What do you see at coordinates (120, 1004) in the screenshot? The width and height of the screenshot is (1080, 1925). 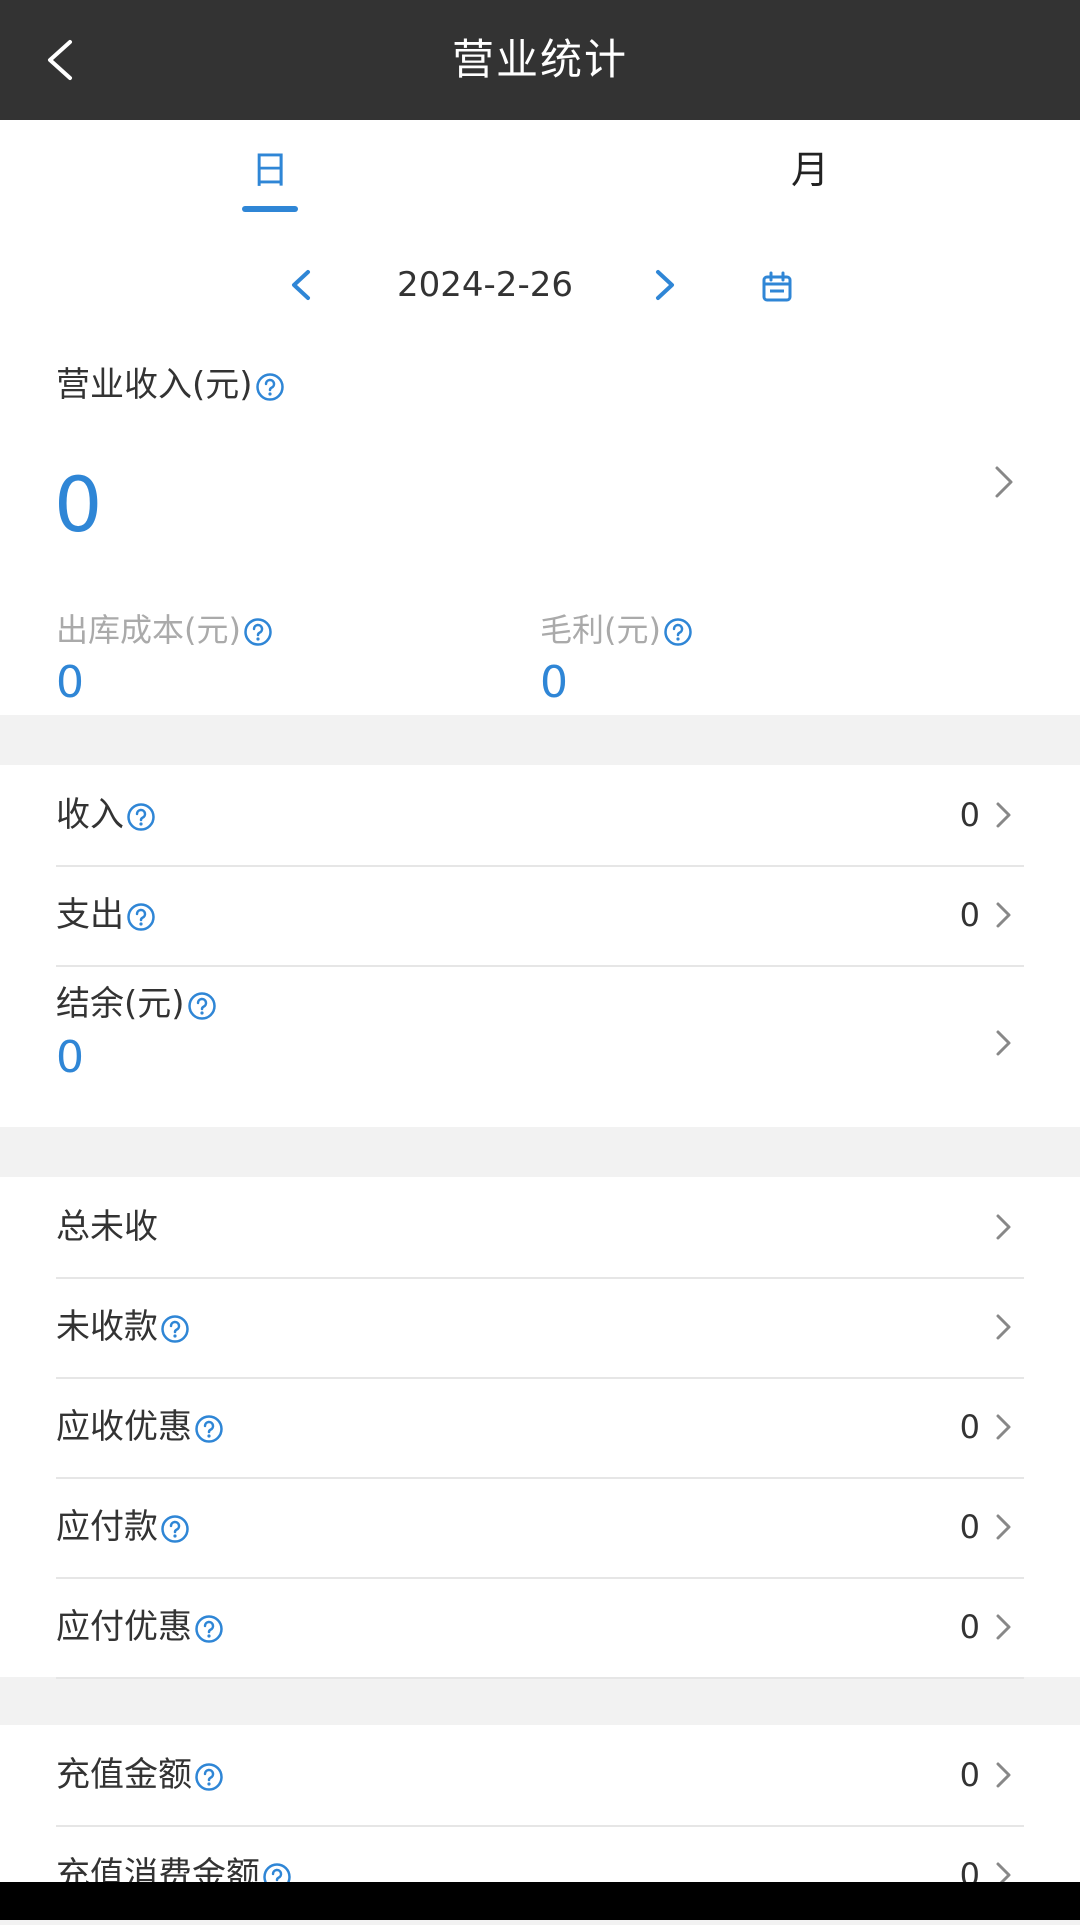 I see `balance-label: 结余(元)` at bounding box center [120, 1004].